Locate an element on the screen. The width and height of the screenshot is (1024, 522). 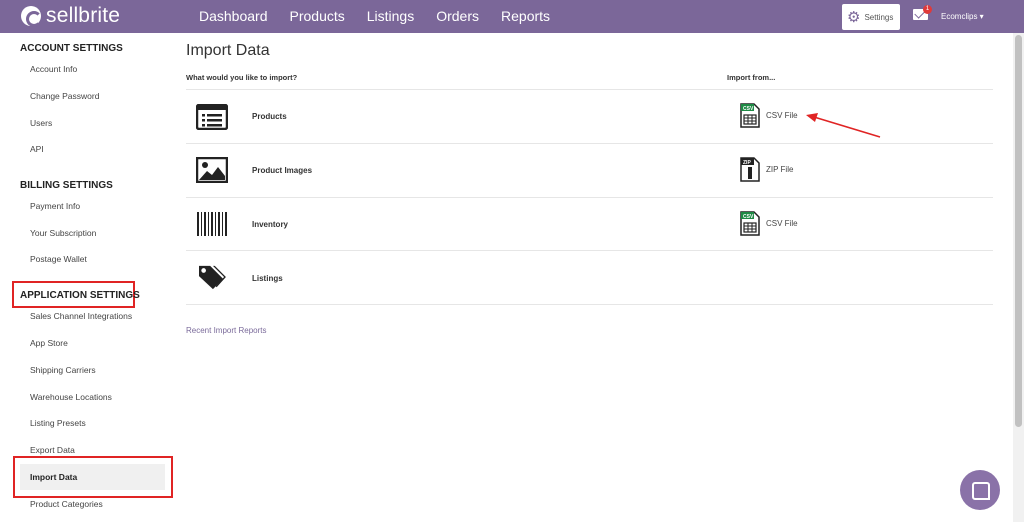
sidebar-item-export-data: Export Data is located at coordinates (52, 450).